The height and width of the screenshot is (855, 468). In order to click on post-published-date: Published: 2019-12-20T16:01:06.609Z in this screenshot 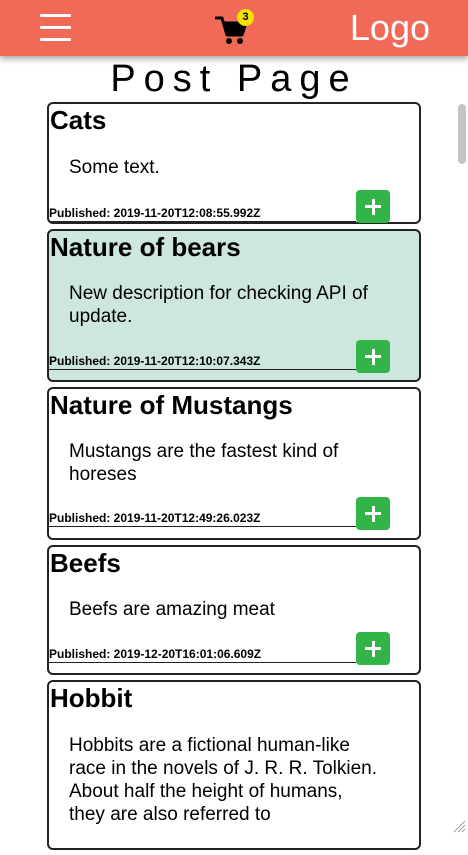, I will do `click(202, 655)`.